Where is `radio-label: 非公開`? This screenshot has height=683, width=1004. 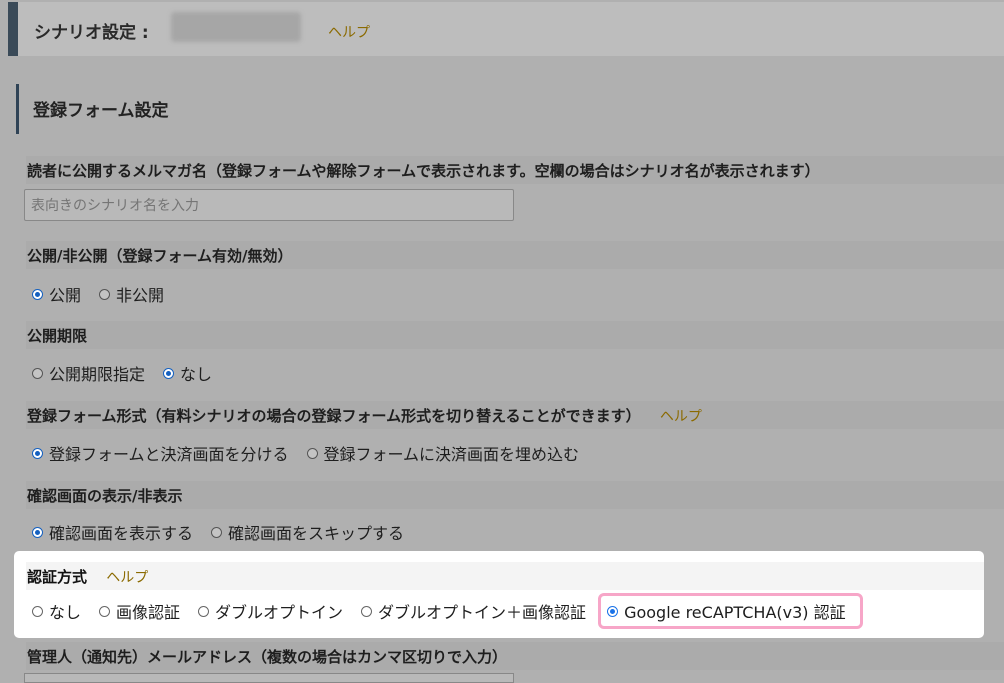
radio-label: 非公開 is located at coordinates (140, 295).